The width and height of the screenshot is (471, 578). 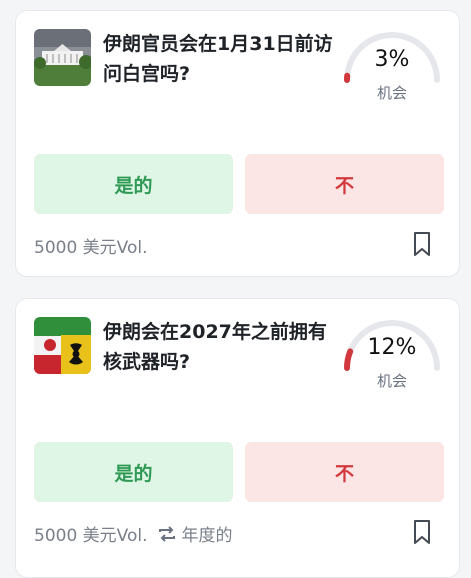 I want to click on chance-percent: 12%, so click(x=392, y=347).